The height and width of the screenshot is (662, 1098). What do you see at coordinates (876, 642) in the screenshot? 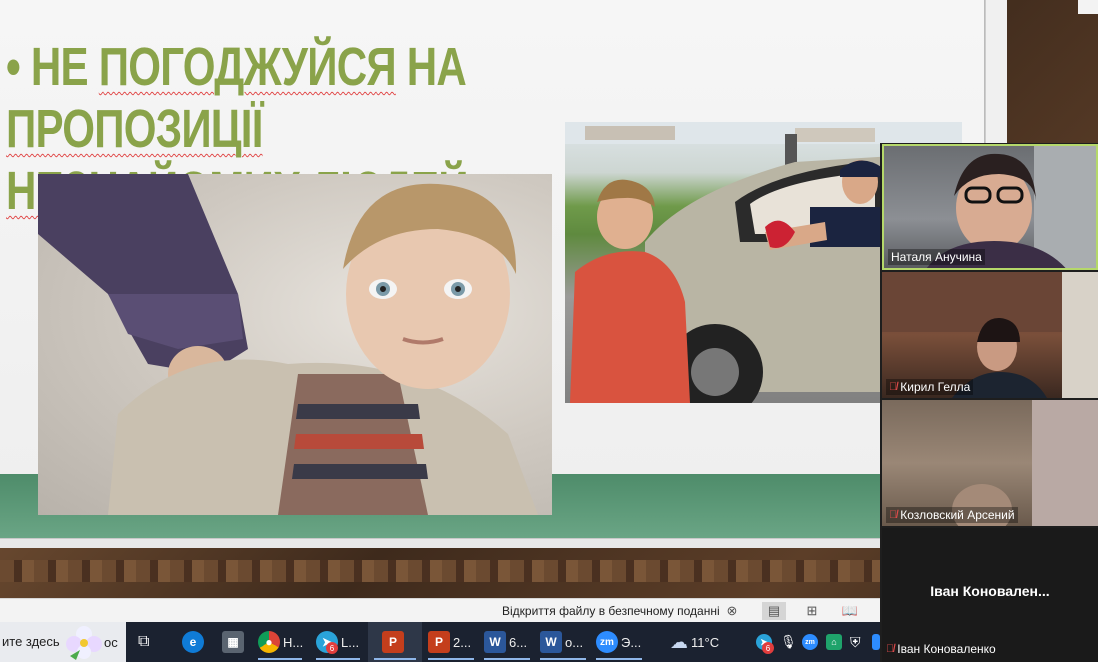
I see `tray-blue-icon` at bounding box center [876, 642].